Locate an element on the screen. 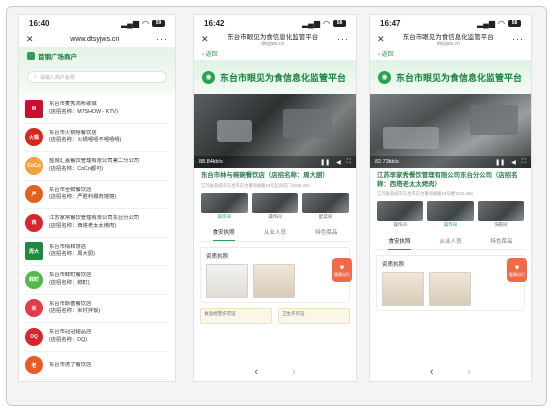 The height and width of the screenshot is (414, 553). merchant-logo-icon: 周大 is located at coordinates (34, 251).